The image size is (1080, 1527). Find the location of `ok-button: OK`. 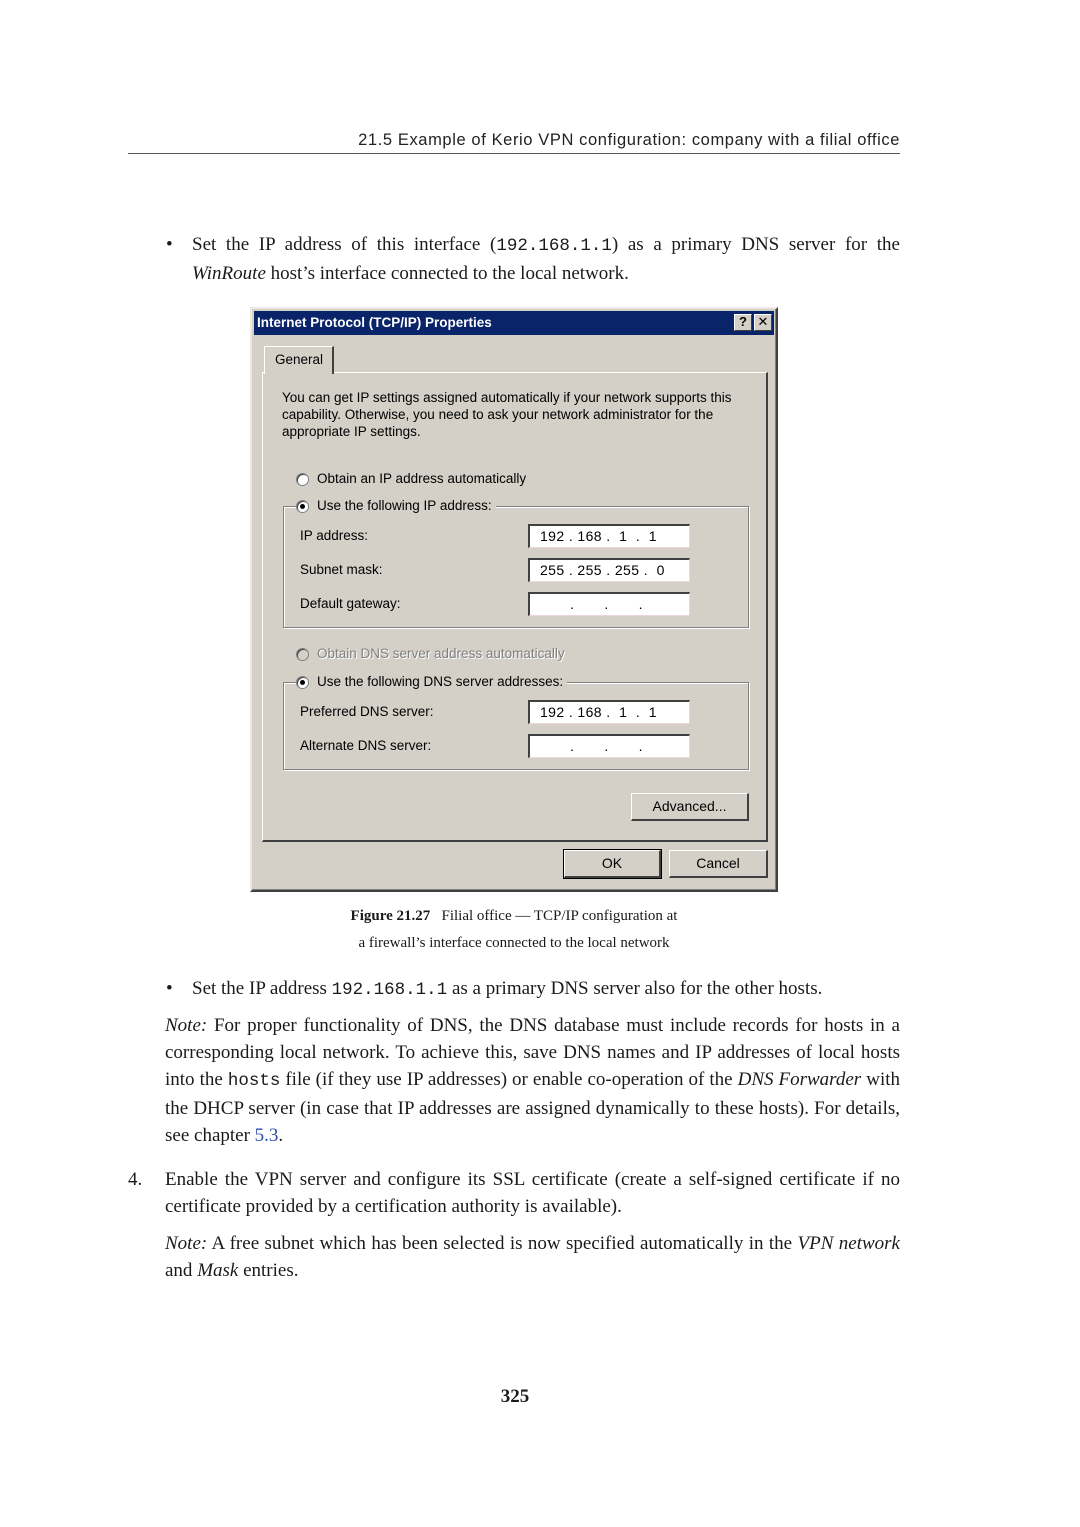

ok-button: OK is located at coordinates (612, 864).